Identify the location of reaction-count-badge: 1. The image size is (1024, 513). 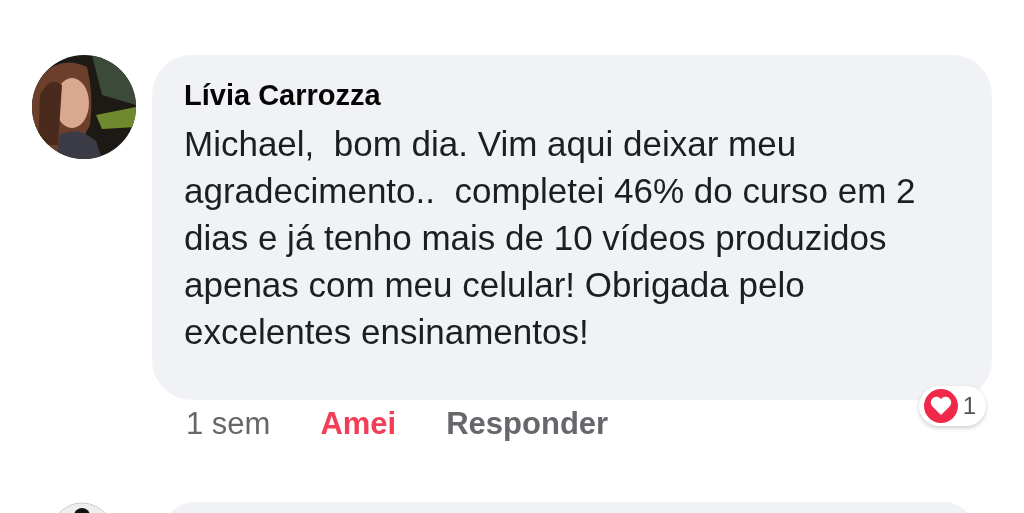
(952, 406).